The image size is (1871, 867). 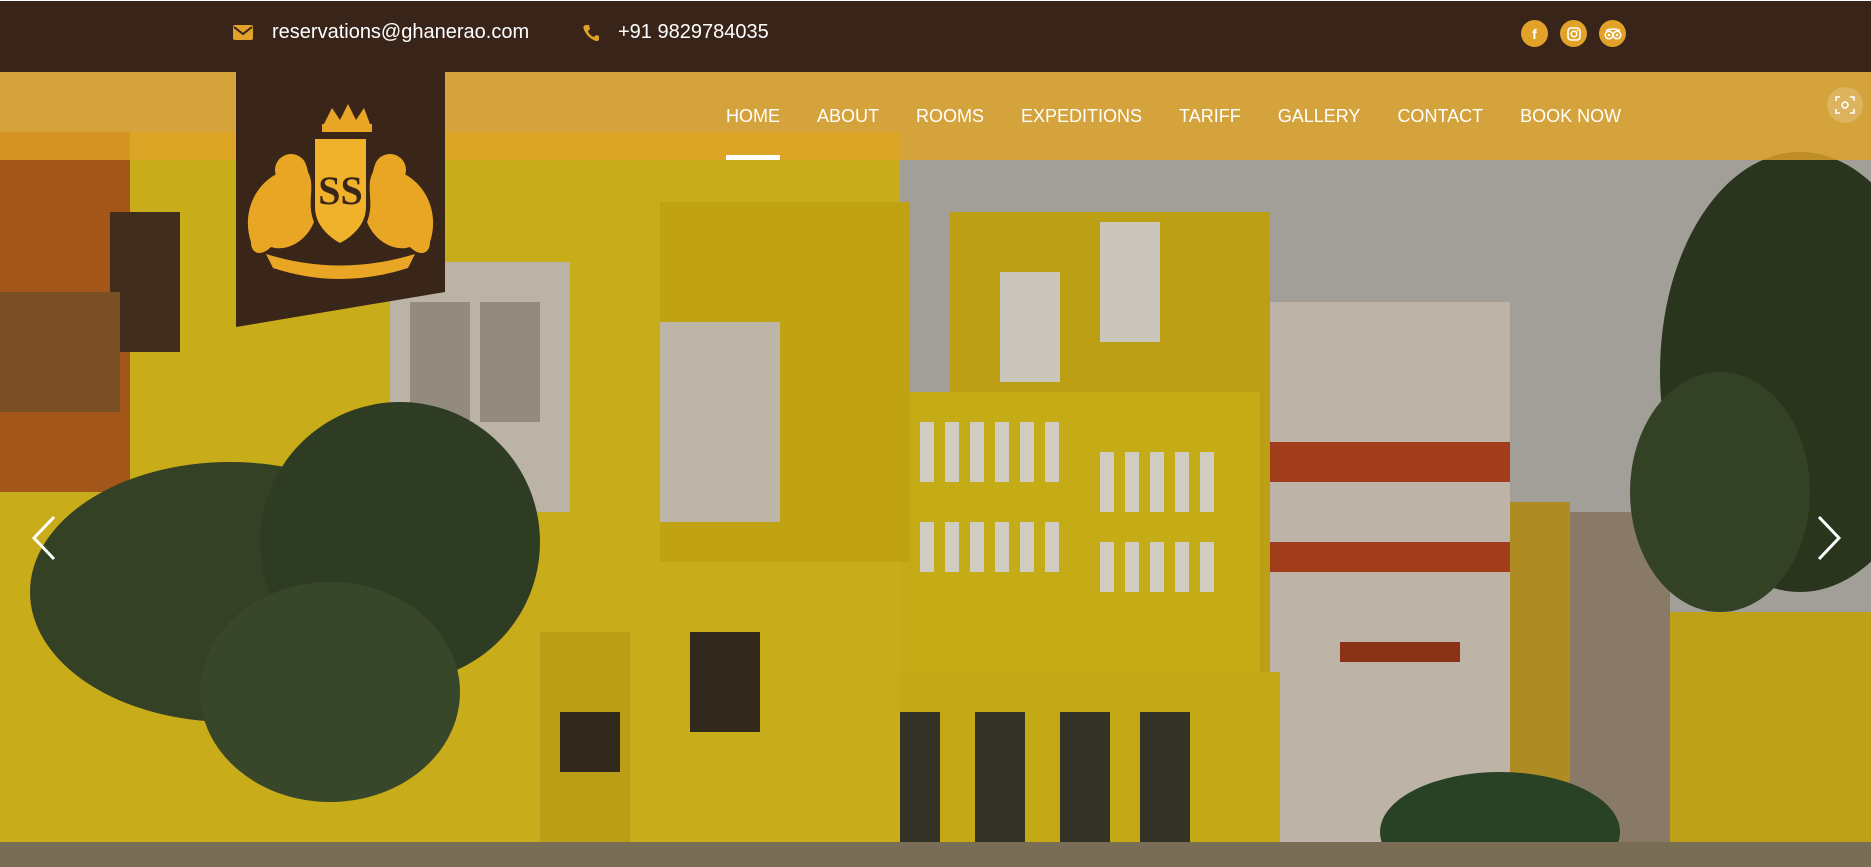 I want to click on phone-icon, so click(x=591, y=32).